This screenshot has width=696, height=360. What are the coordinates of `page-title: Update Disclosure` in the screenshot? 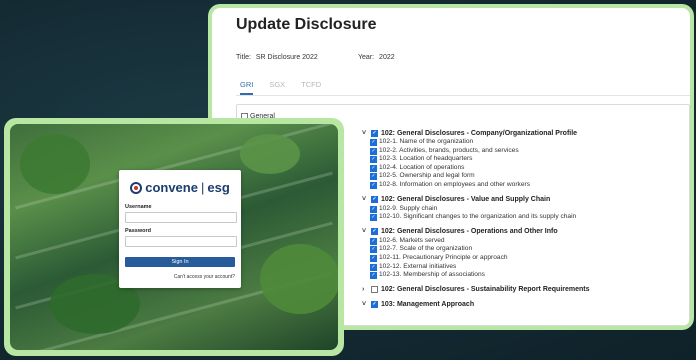 It's located at (306, 24).